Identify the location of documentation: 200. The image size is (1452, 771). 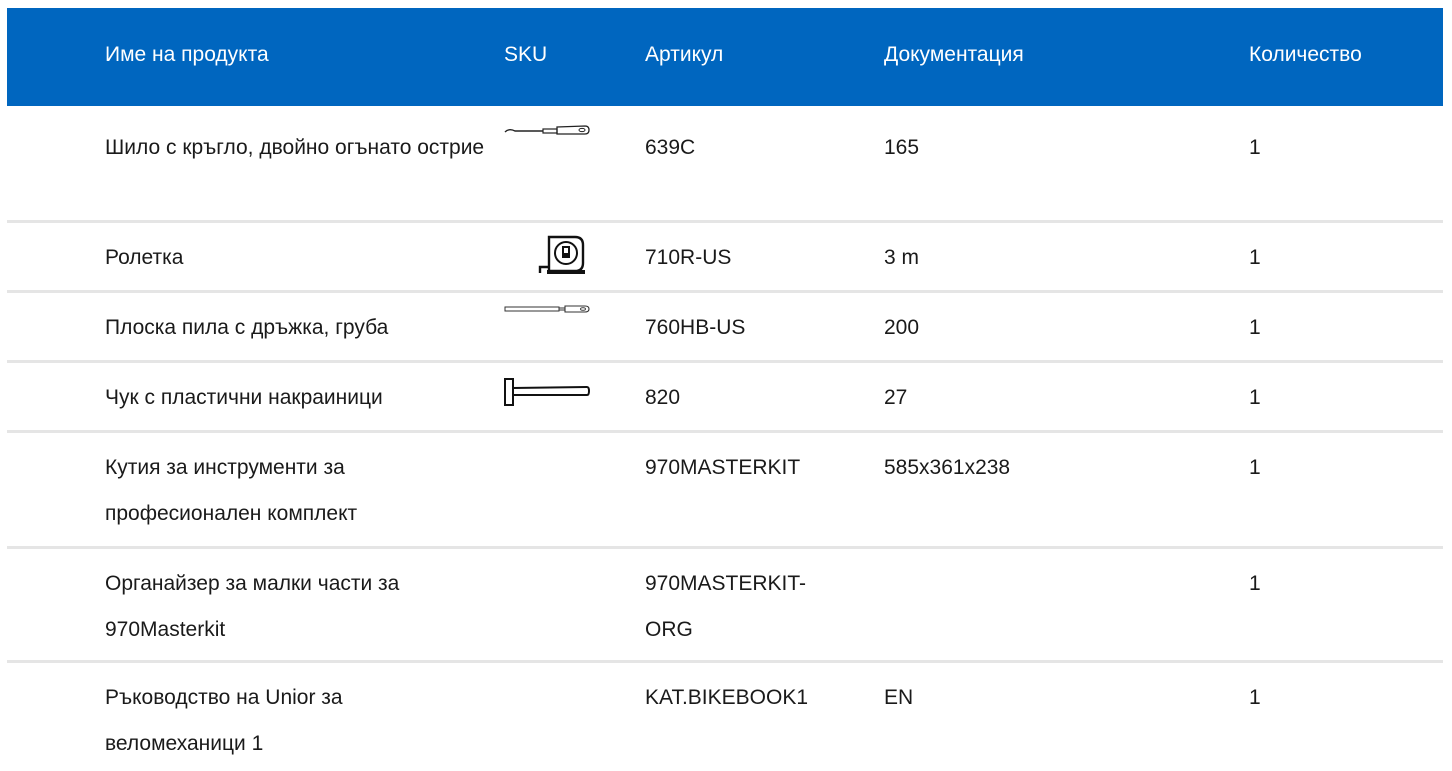
(902, 327).